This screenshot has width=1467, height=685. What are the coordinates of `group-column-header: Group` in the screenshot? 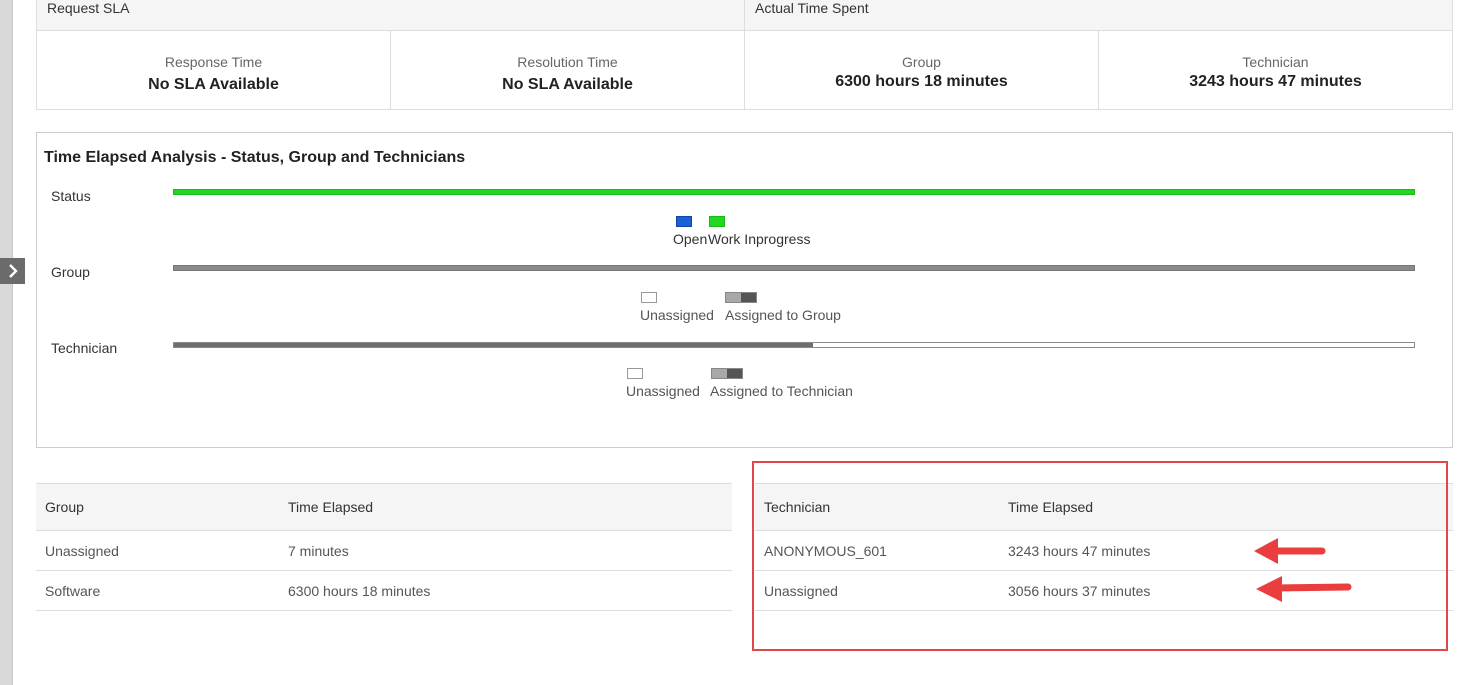 It's located at (64, 507).